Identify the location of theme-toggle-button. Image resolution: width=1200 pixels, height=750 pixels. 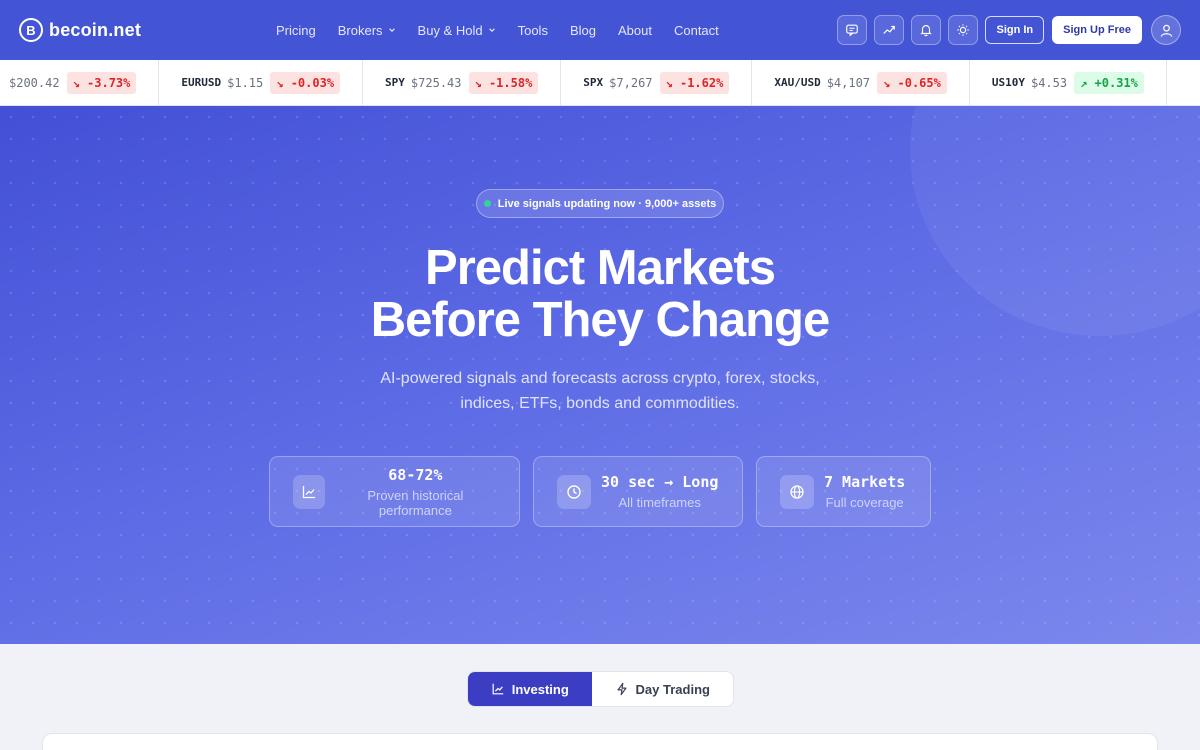
(963, 30).